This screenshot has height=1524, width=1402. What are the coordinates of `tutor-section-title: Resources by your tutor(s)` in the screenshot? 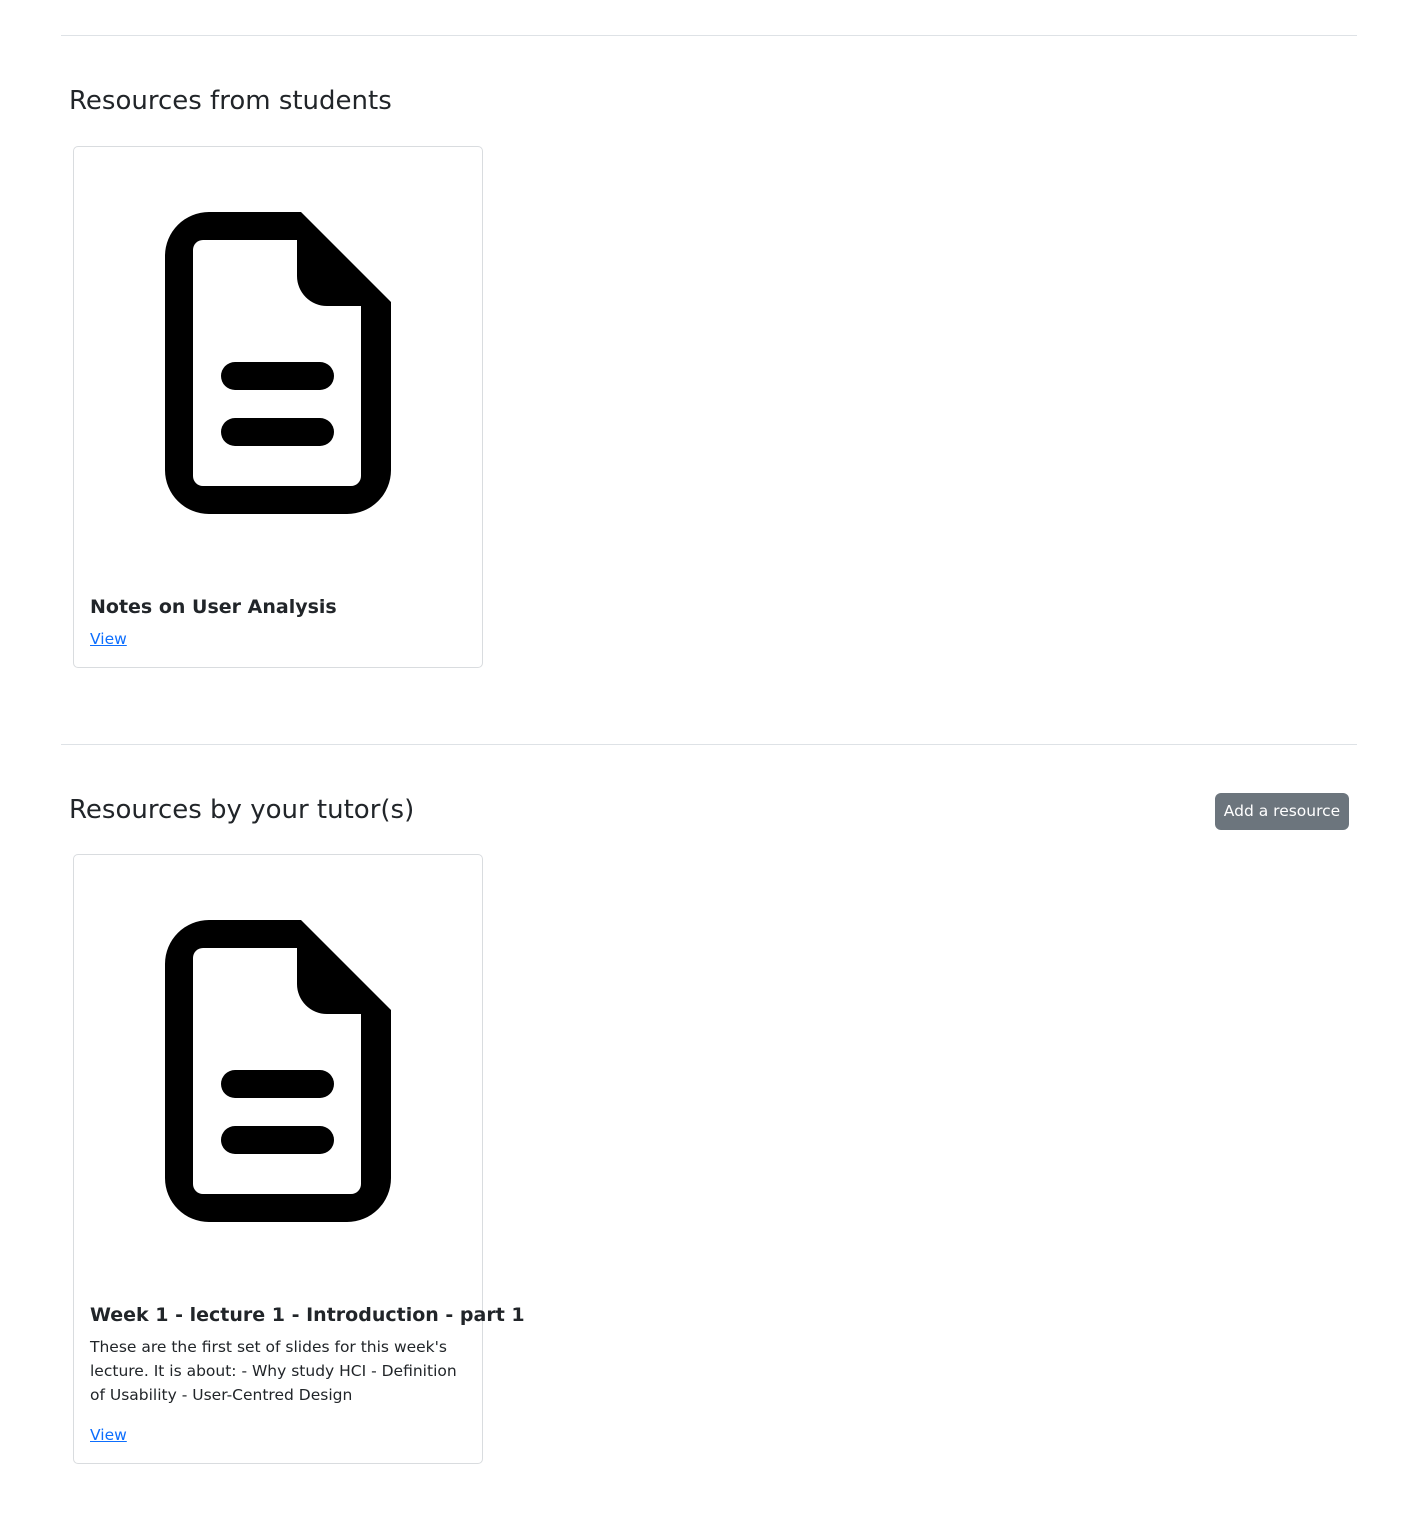 It's located at (242, 810).